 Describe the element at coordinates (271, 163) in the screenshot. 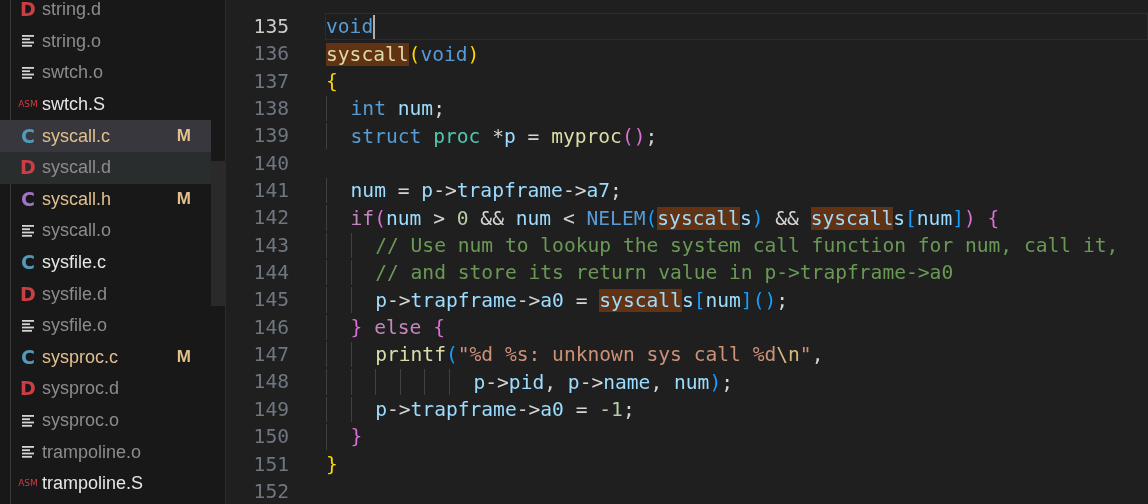

I see `line-number: 140` at that location.